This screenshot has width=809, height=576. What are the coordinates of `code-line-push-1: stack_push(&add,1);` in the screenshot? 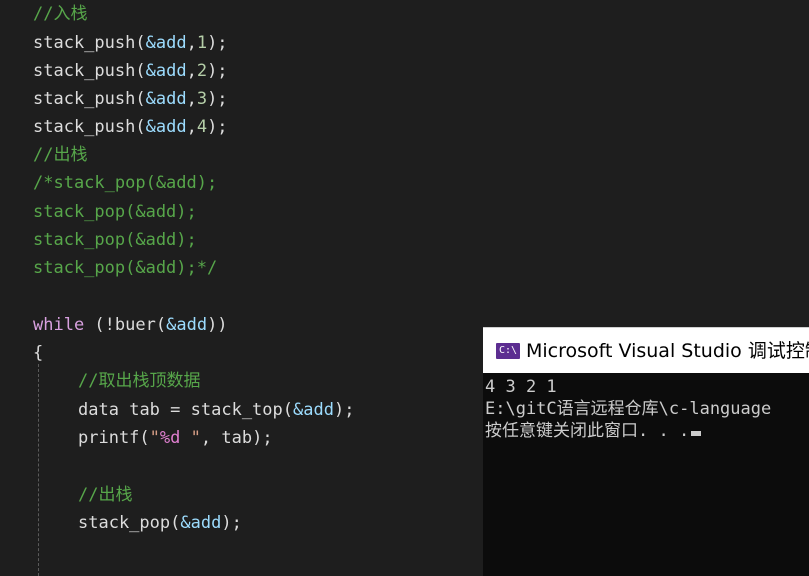 It's located at (130, 43).